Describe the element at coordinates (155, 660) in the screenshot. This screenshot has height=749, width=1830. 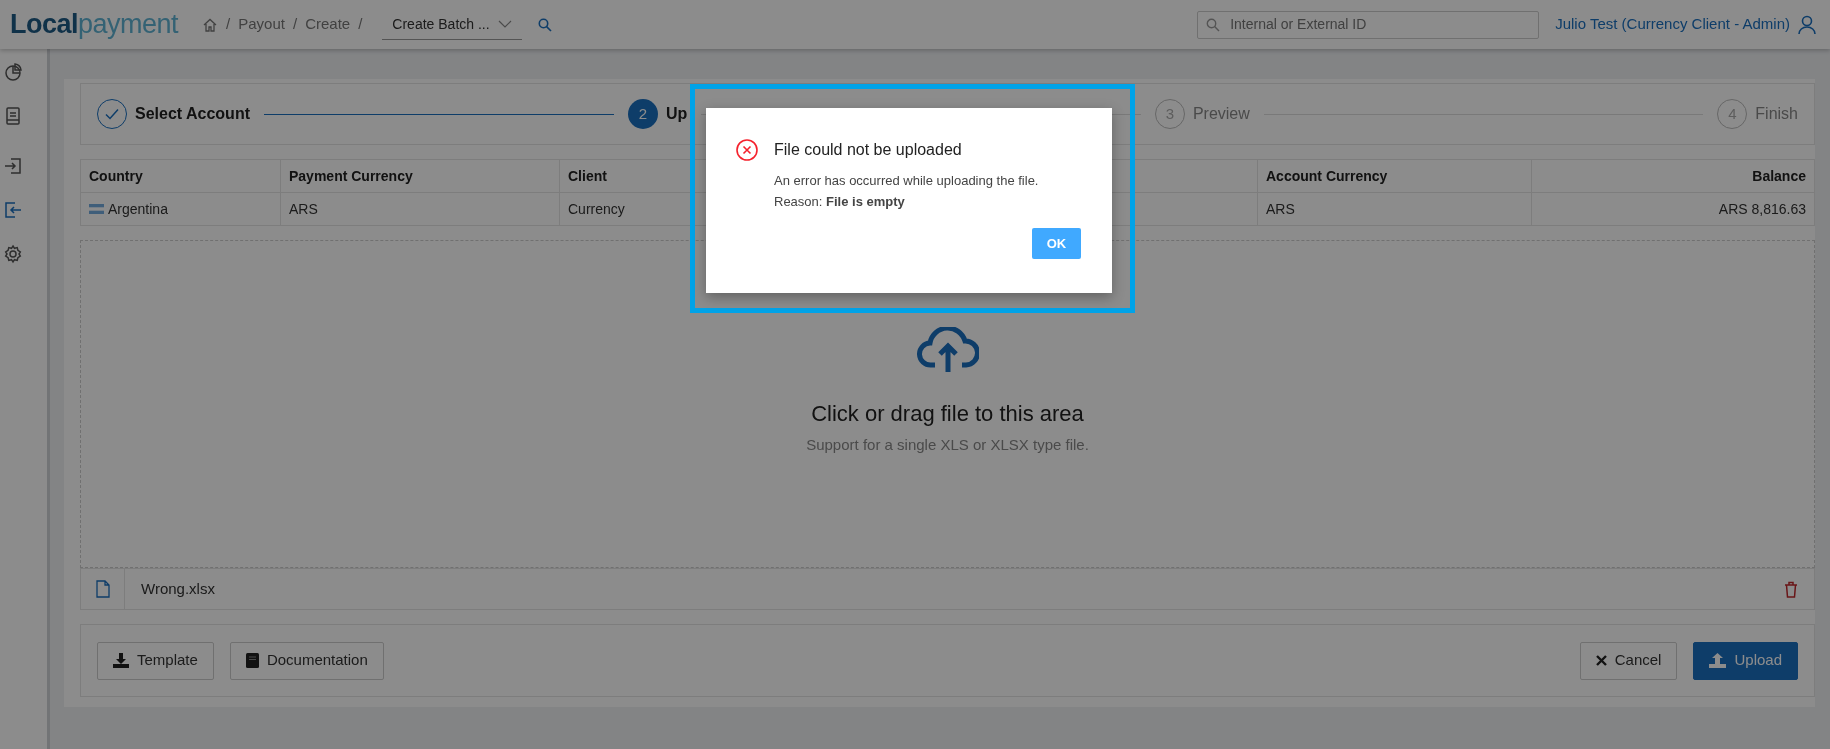
I see `template-button: Template` at that location.